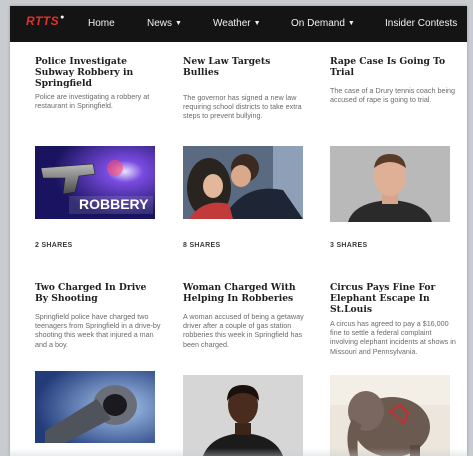  I want to click on bottom-fade, so click(238, 452).